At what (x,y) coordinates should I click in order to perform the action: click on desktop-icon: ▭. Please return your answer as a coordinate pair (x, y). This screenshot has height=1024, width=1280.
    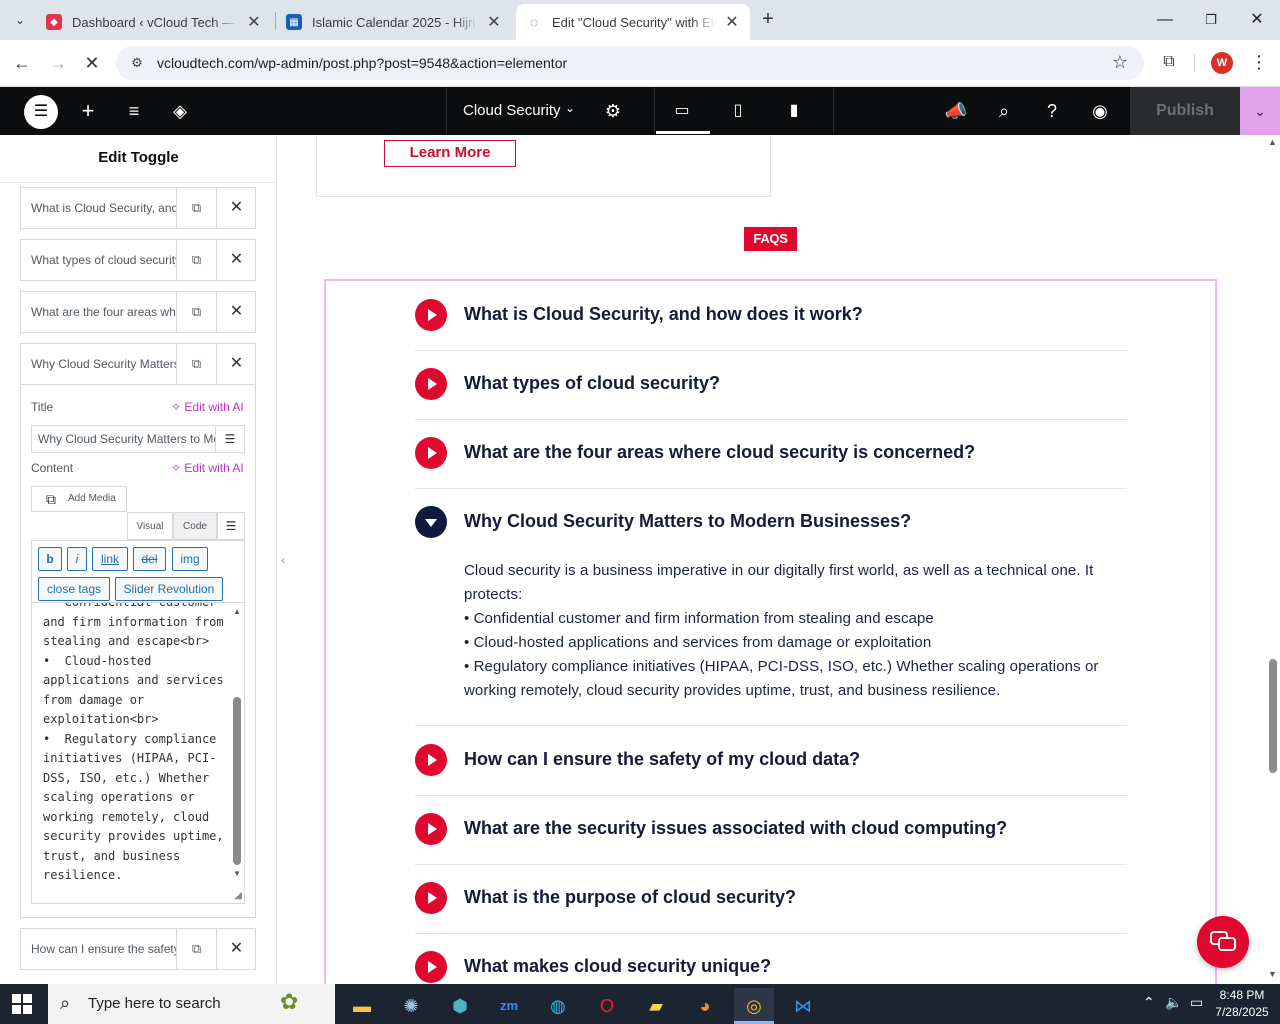
    Looking at the image, I should click on (682, 111).